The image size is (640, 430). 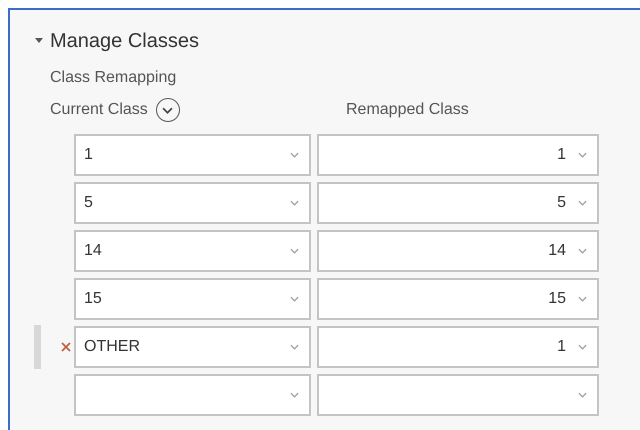 What do you see at coordinates (124, 41) in the screenshot?
I see `section-title: Manage Classes` at bounding box center [124, 41].